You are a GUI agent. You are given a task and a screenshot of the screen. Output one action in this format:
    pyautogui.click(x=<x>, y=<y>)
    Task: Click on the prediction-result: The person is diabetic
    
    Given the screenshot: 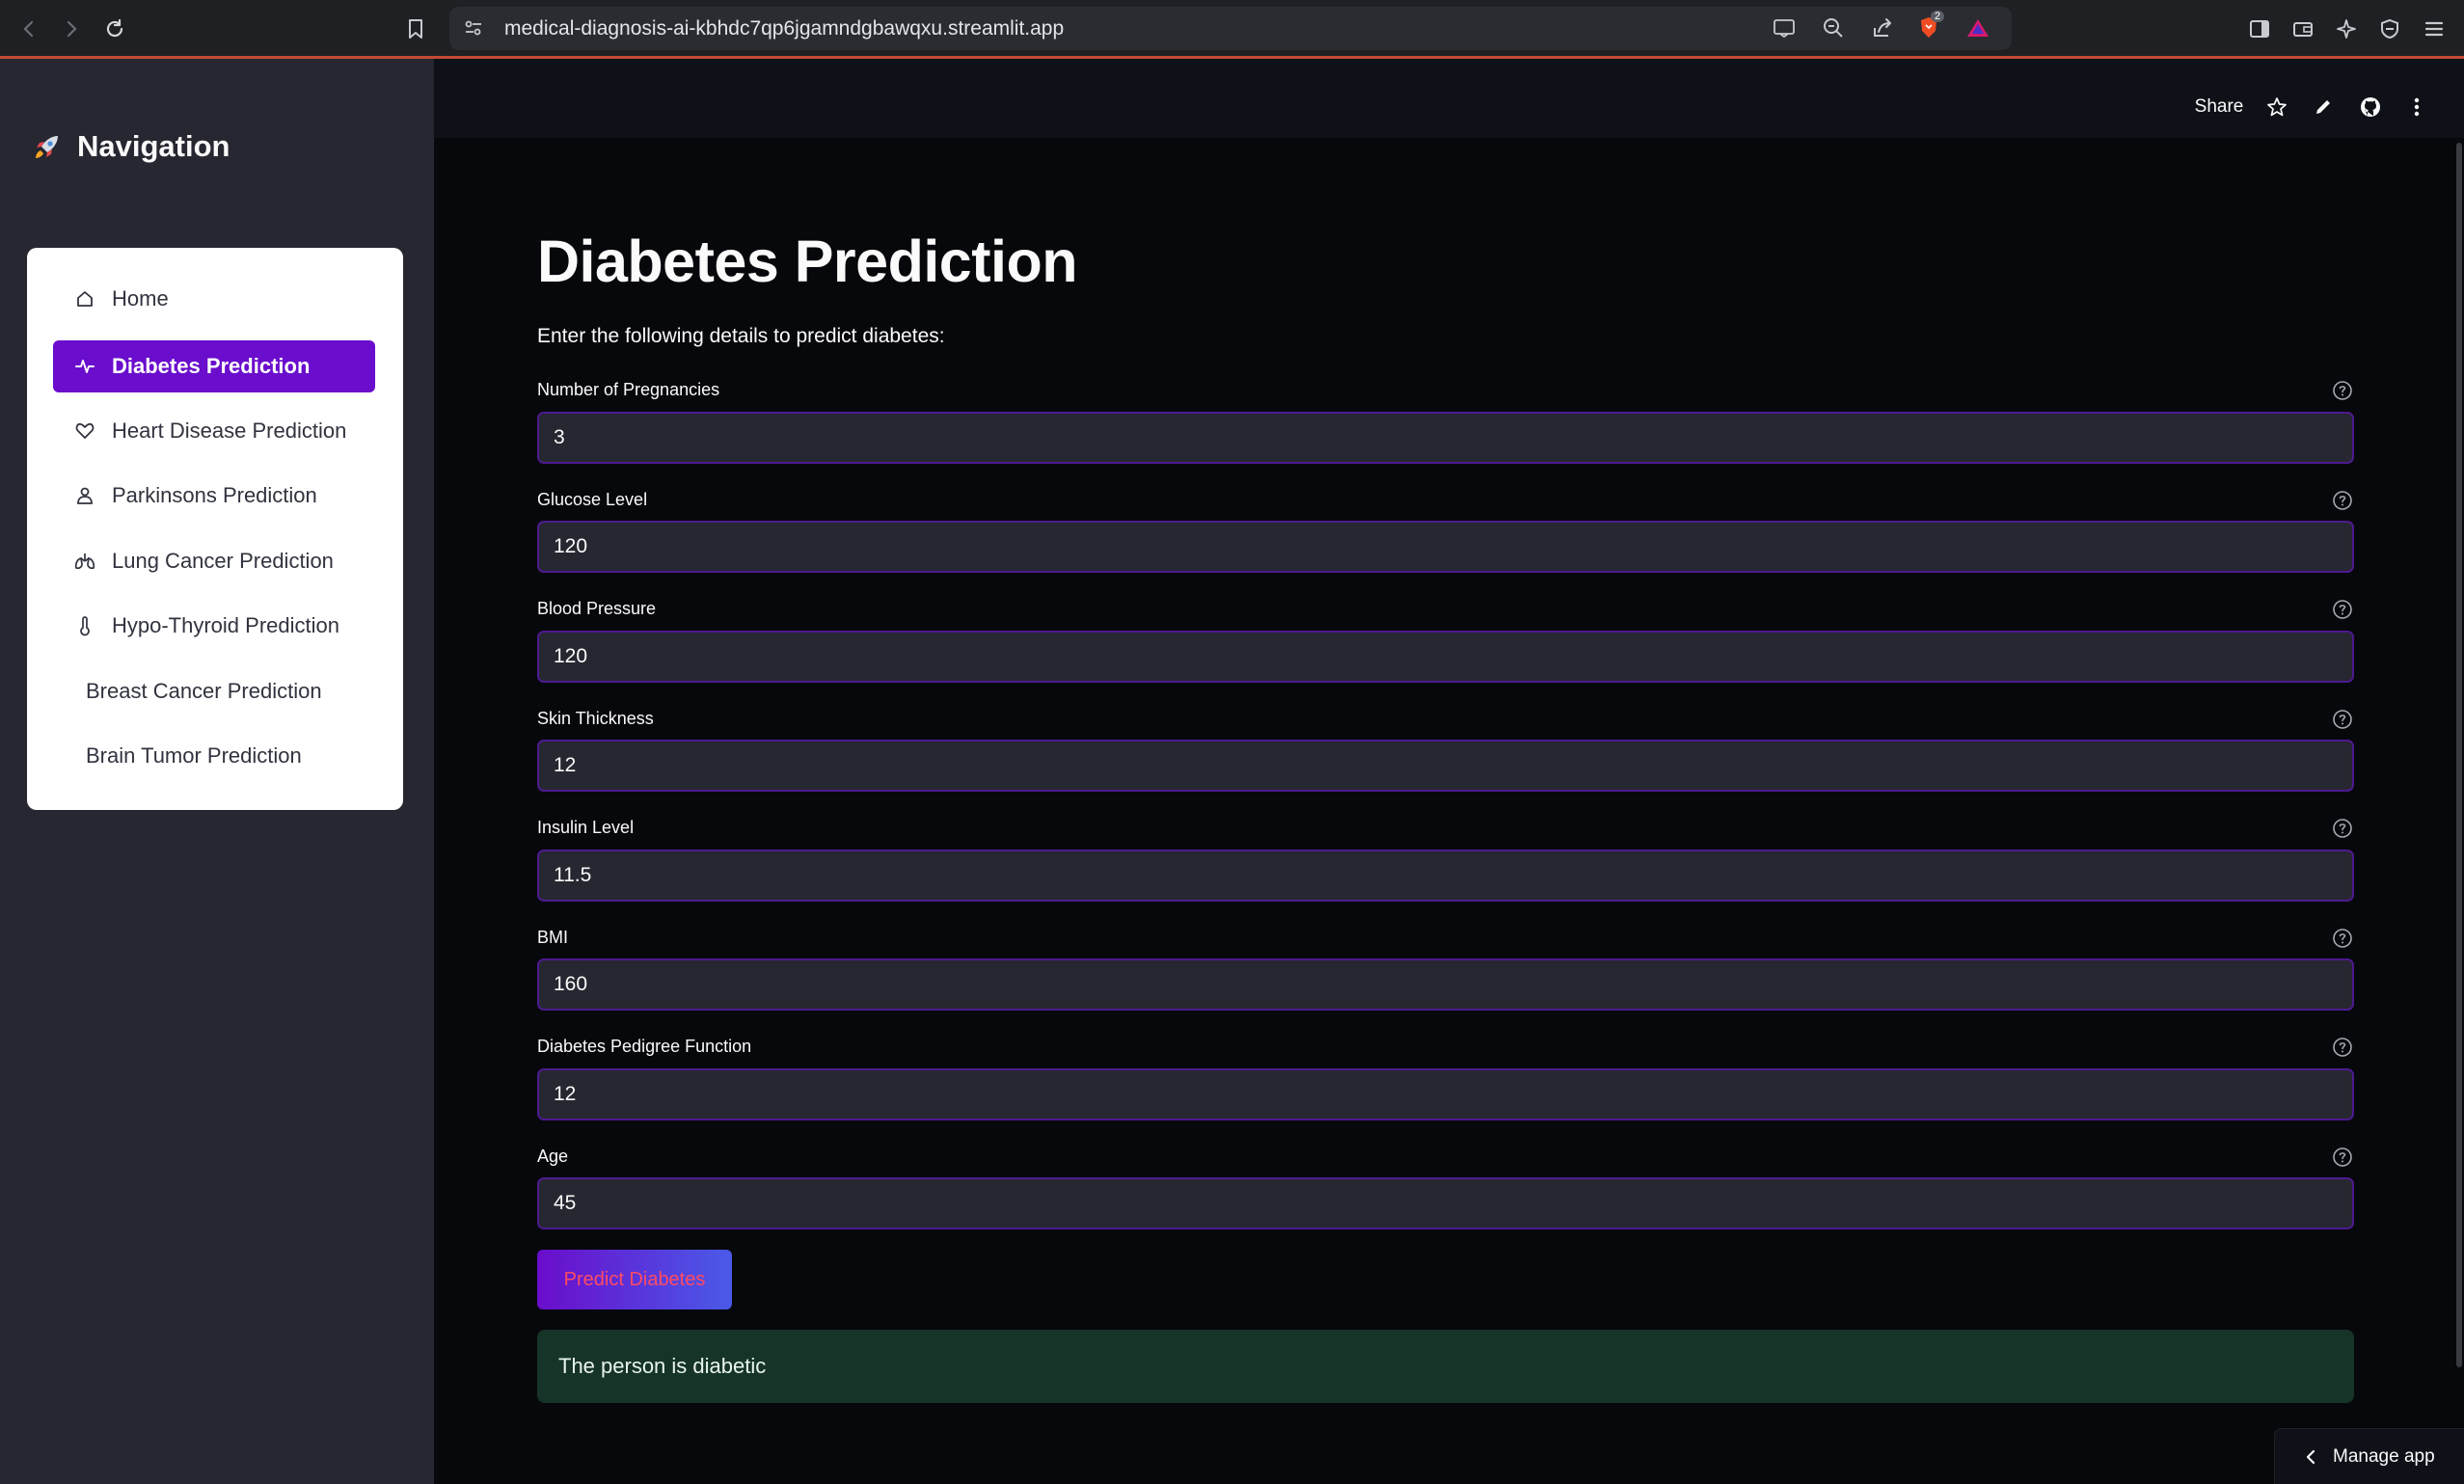 What is the action you would take?
    pyautogui.click(x=1445, y=1366)
    